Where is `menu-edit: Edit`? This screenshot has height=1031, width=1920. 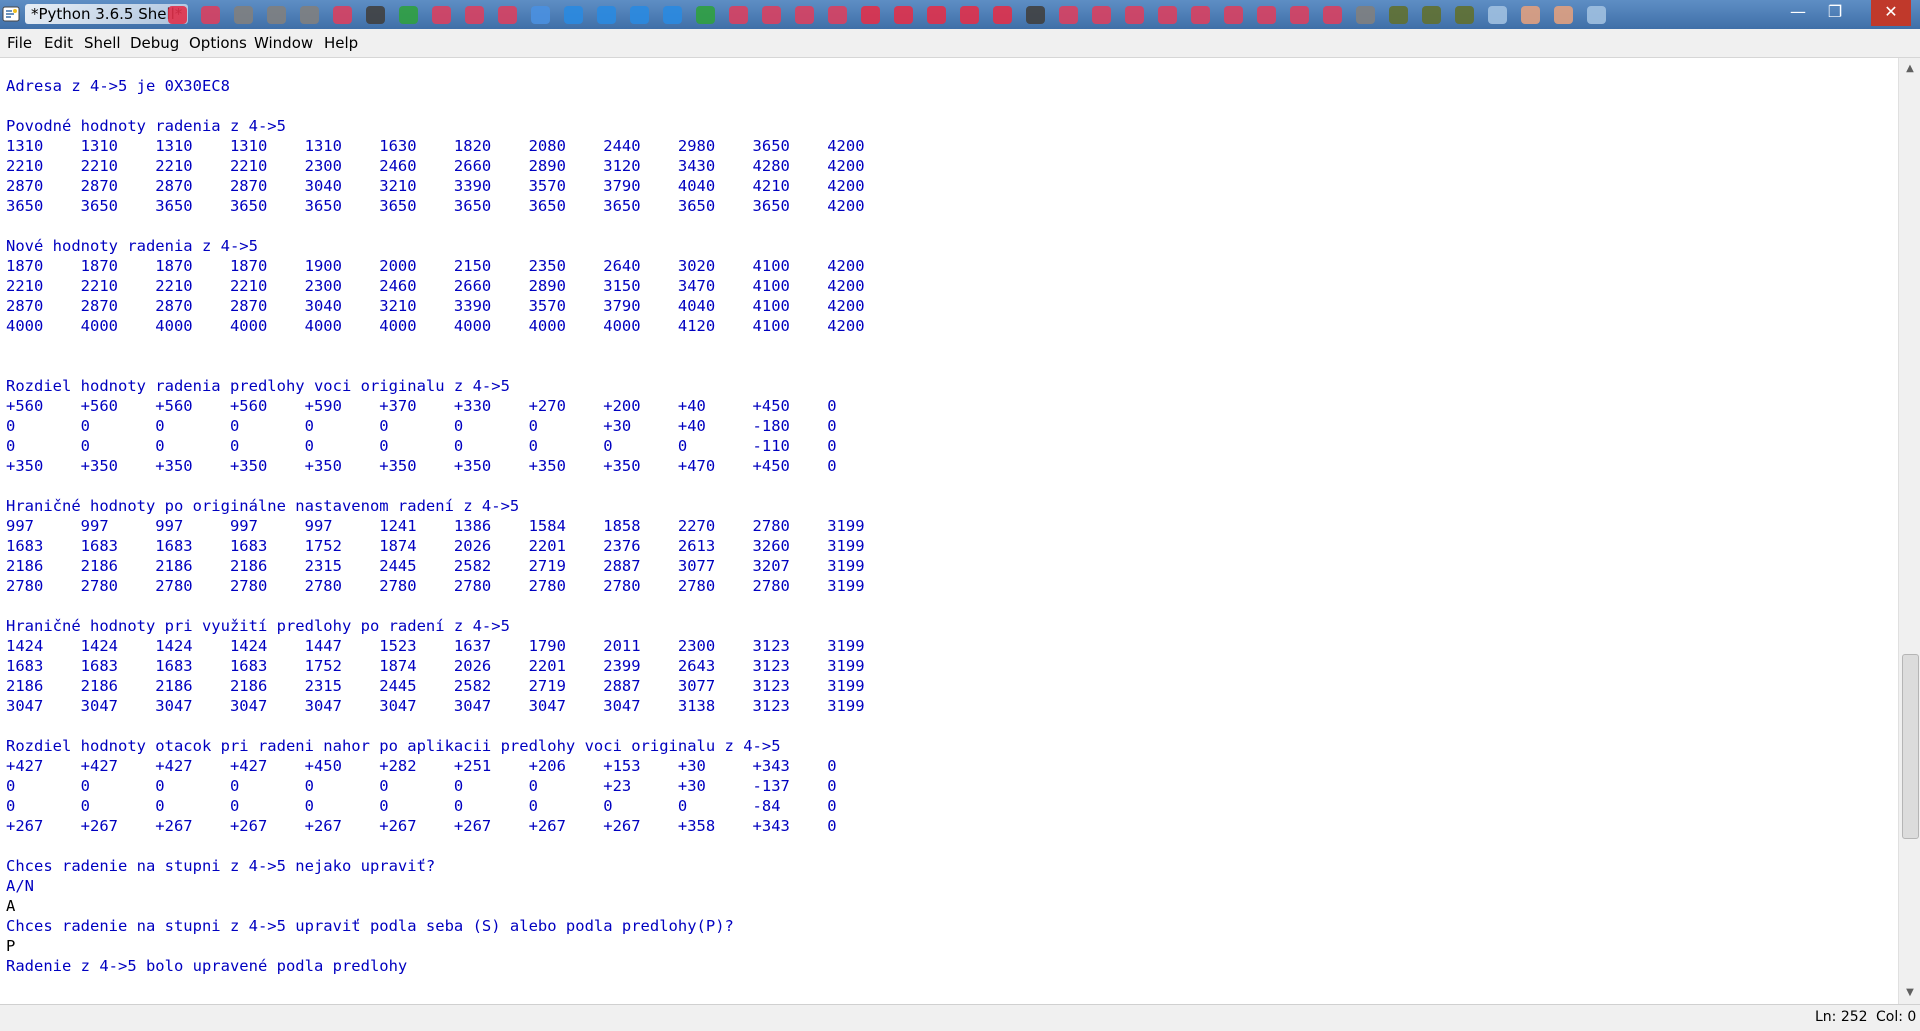
menu-edit: Edit is located at coordinates (58, 43).